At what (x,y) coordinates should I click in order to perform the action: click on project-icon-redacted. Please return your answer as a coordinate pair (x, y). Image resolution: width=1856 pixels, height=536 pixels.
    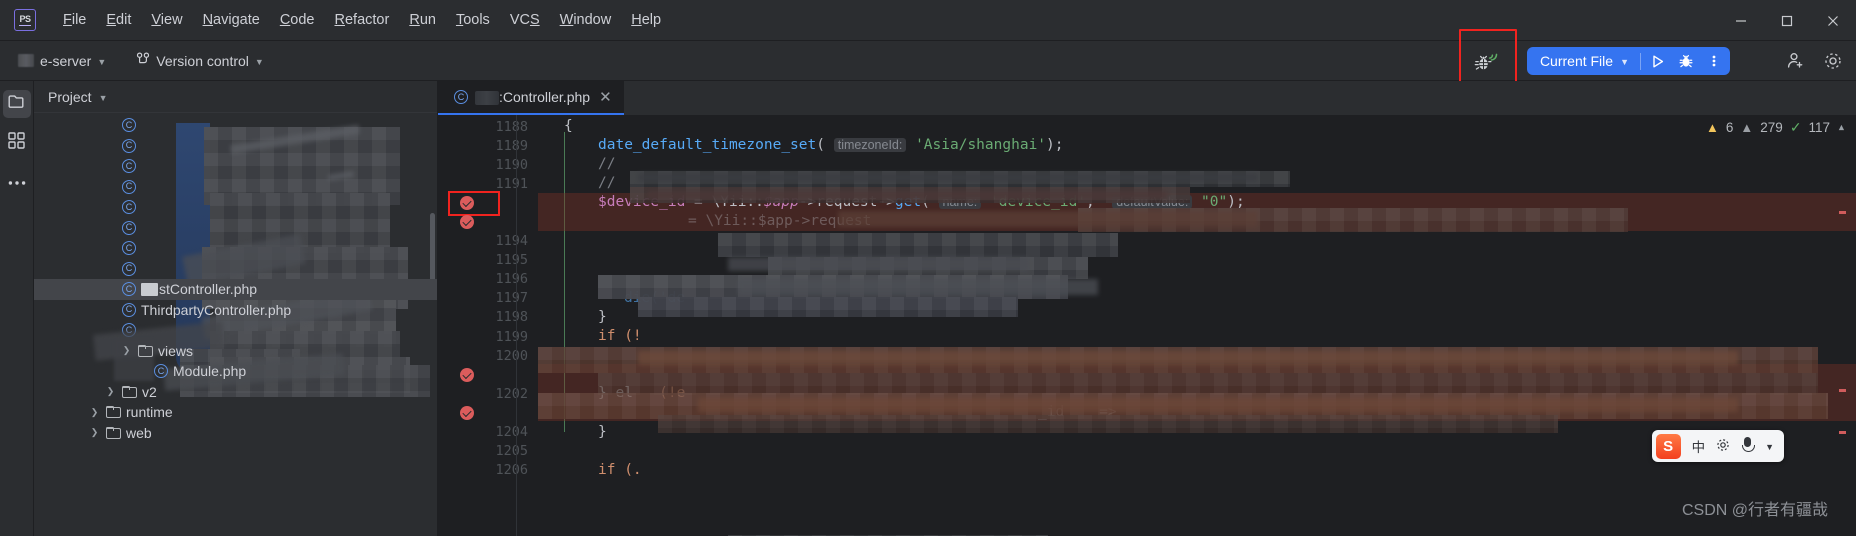
    Looking at the image, I should click on (26, 60).